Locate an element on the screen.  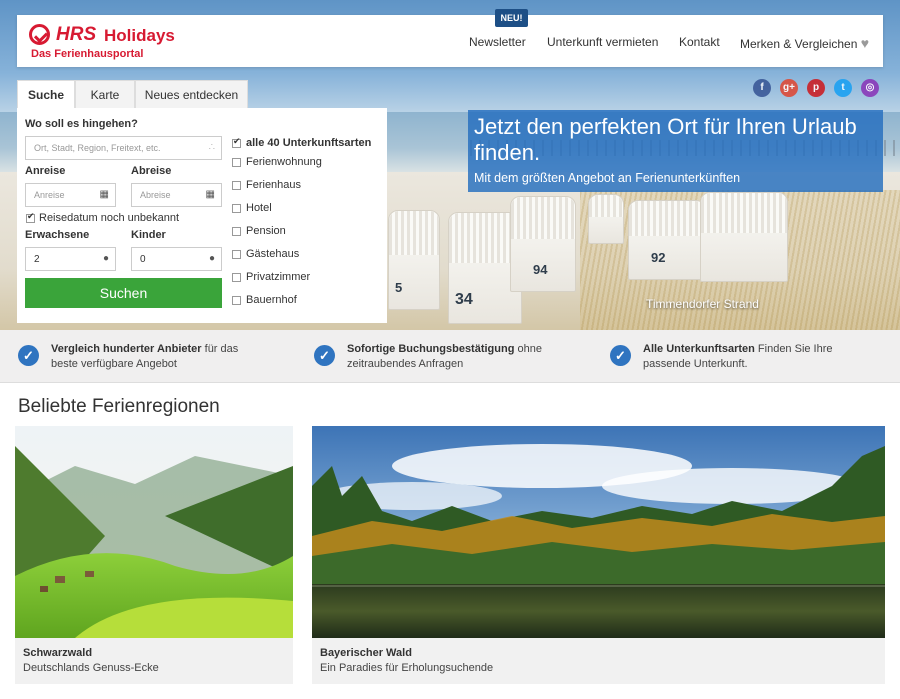
nav-compare: Merken & Vergleichen ♥ is located at coordinates (804, 43).